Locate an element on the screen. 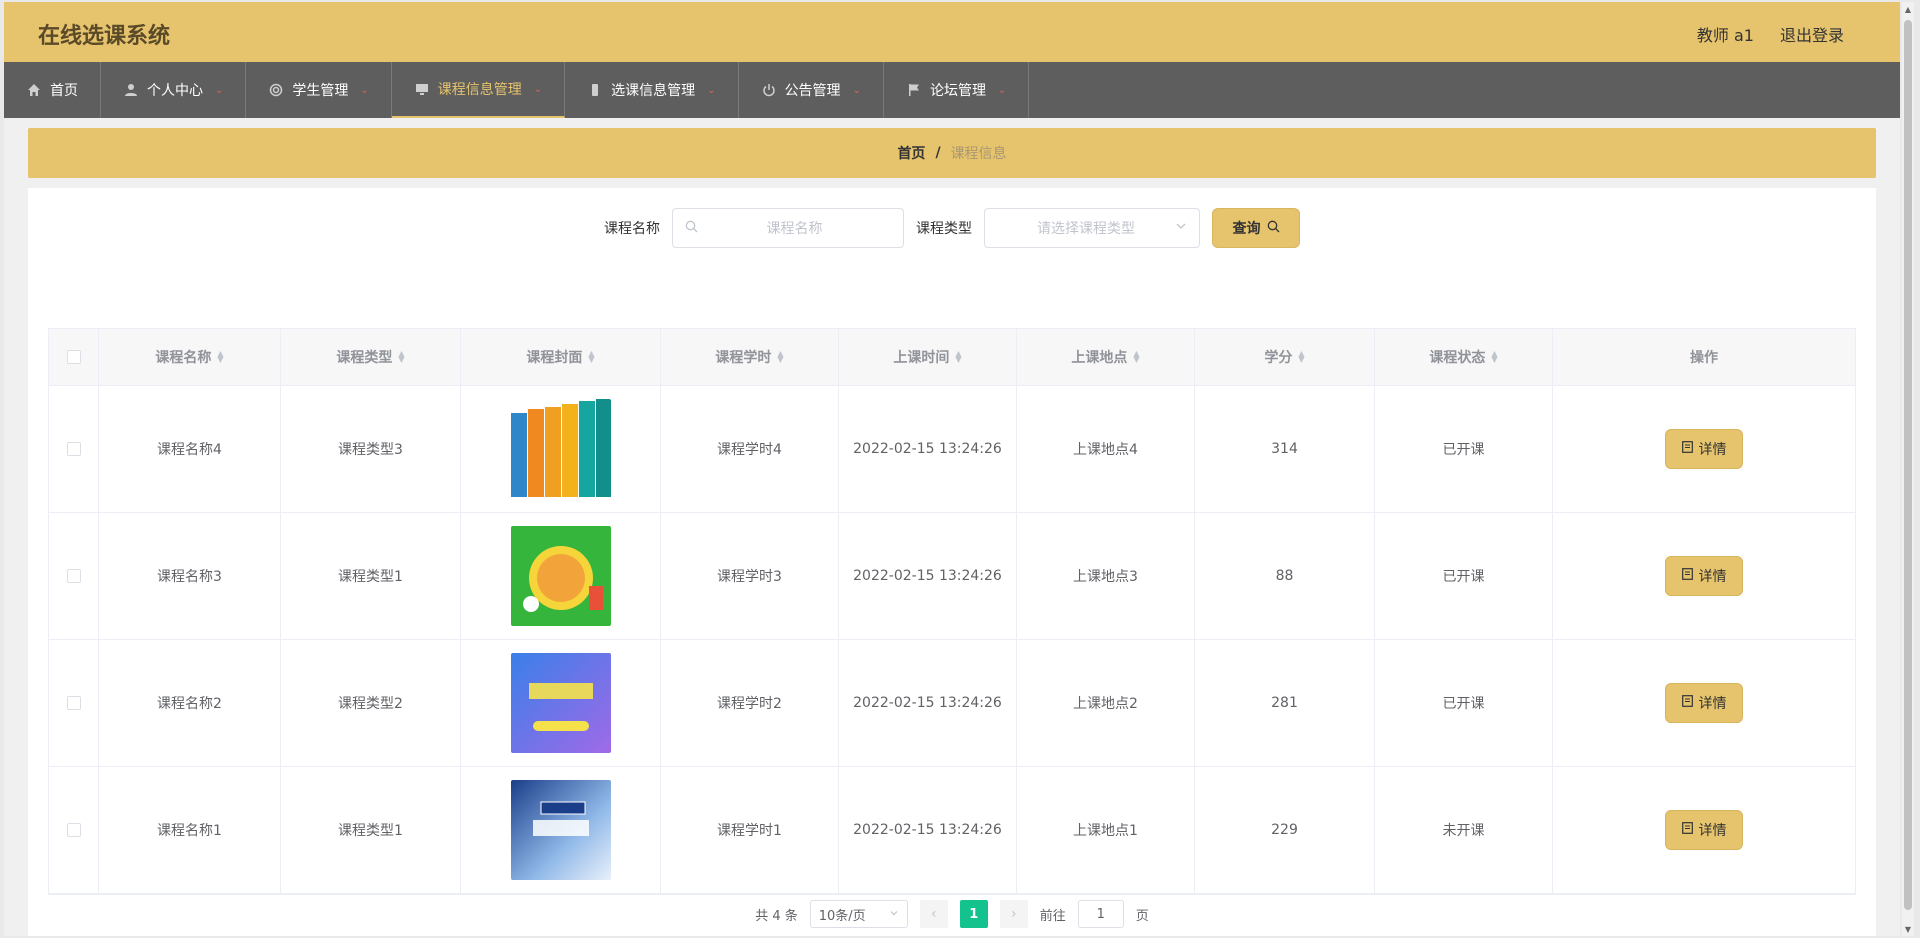 The width and height of the screenshot is (1920, 938). nav-item-students: 学生管理 ⌄ is located at coordinates (319, 90).